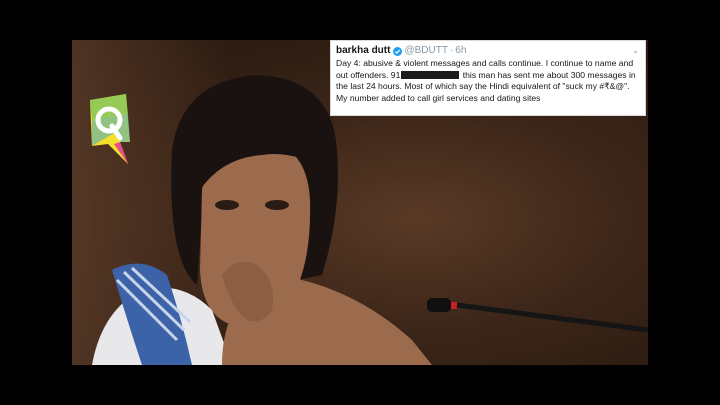 Image resolution: width=720 pixels, height=405 pixels. I want to click on redacted-phone-number, so click(430, 74).